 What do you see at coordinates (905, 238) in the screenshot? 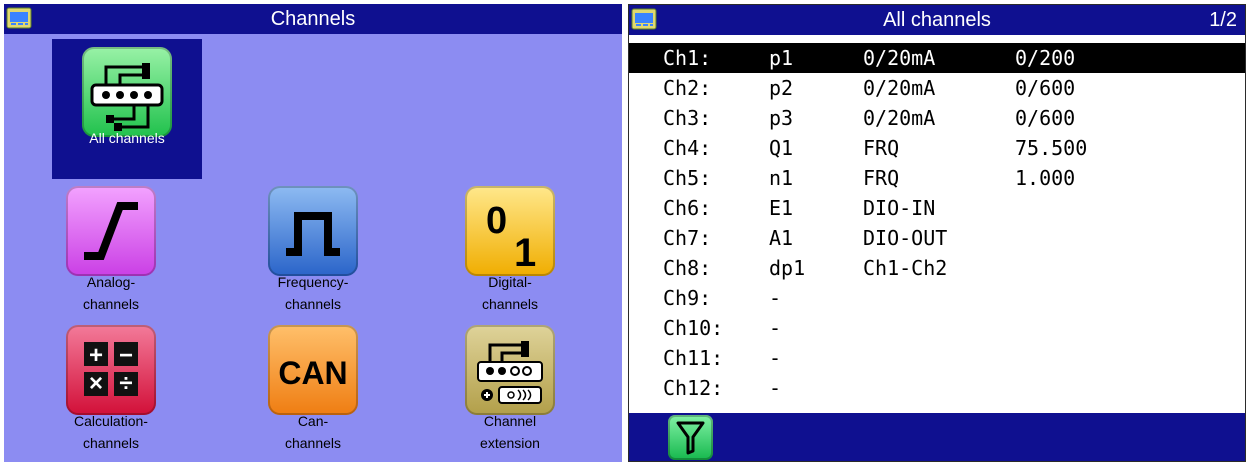
I see `channel-type: DIO-OUT` at bounding box center [905, 238].